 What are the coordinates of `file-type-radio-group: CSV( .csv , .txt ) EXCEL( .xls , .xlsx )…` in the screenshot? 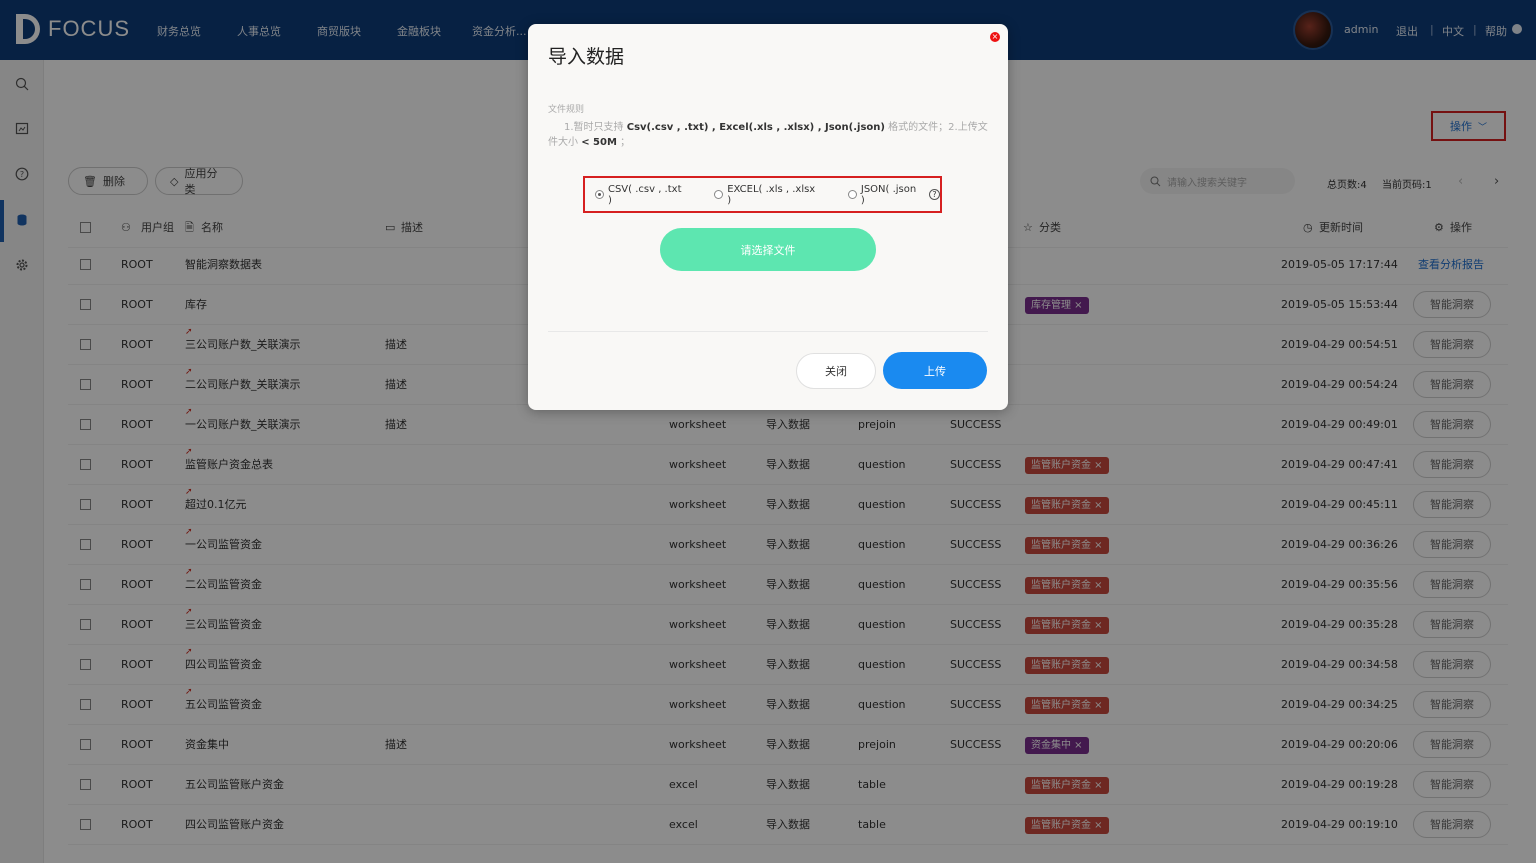 It's located at (762, 194).